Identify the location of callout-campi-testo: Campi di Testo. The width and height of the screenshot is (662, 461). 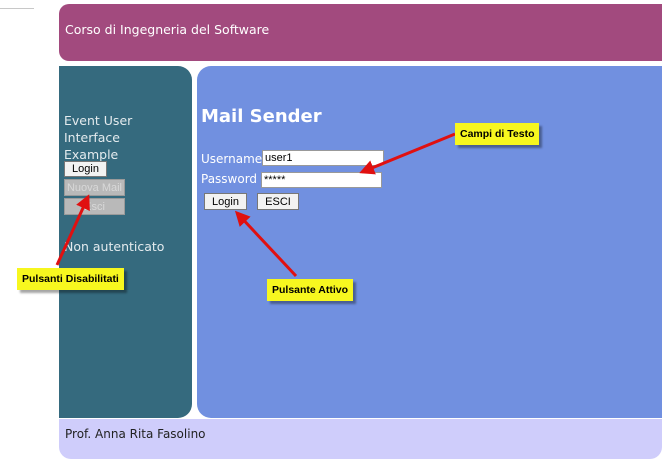
(497, 134).